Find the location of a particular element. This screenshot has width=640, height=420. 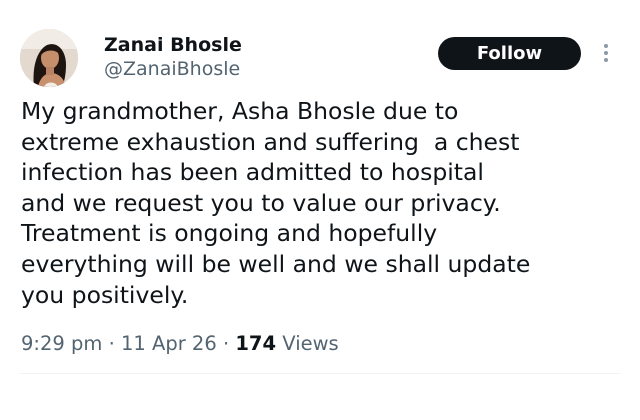

tweet-text-line: Treatment is ongoing and hopefully is located at coordinates (229, 233).